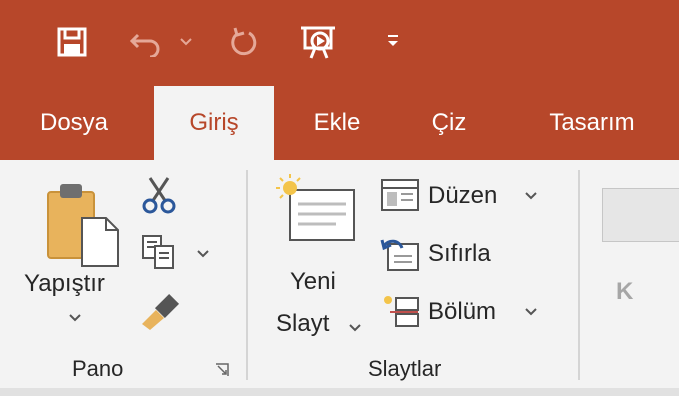 This screenshot has height=396, width=679. Describe the element at coordinates (244, 42) in the screenshot. I see `redo-icon` at that location.